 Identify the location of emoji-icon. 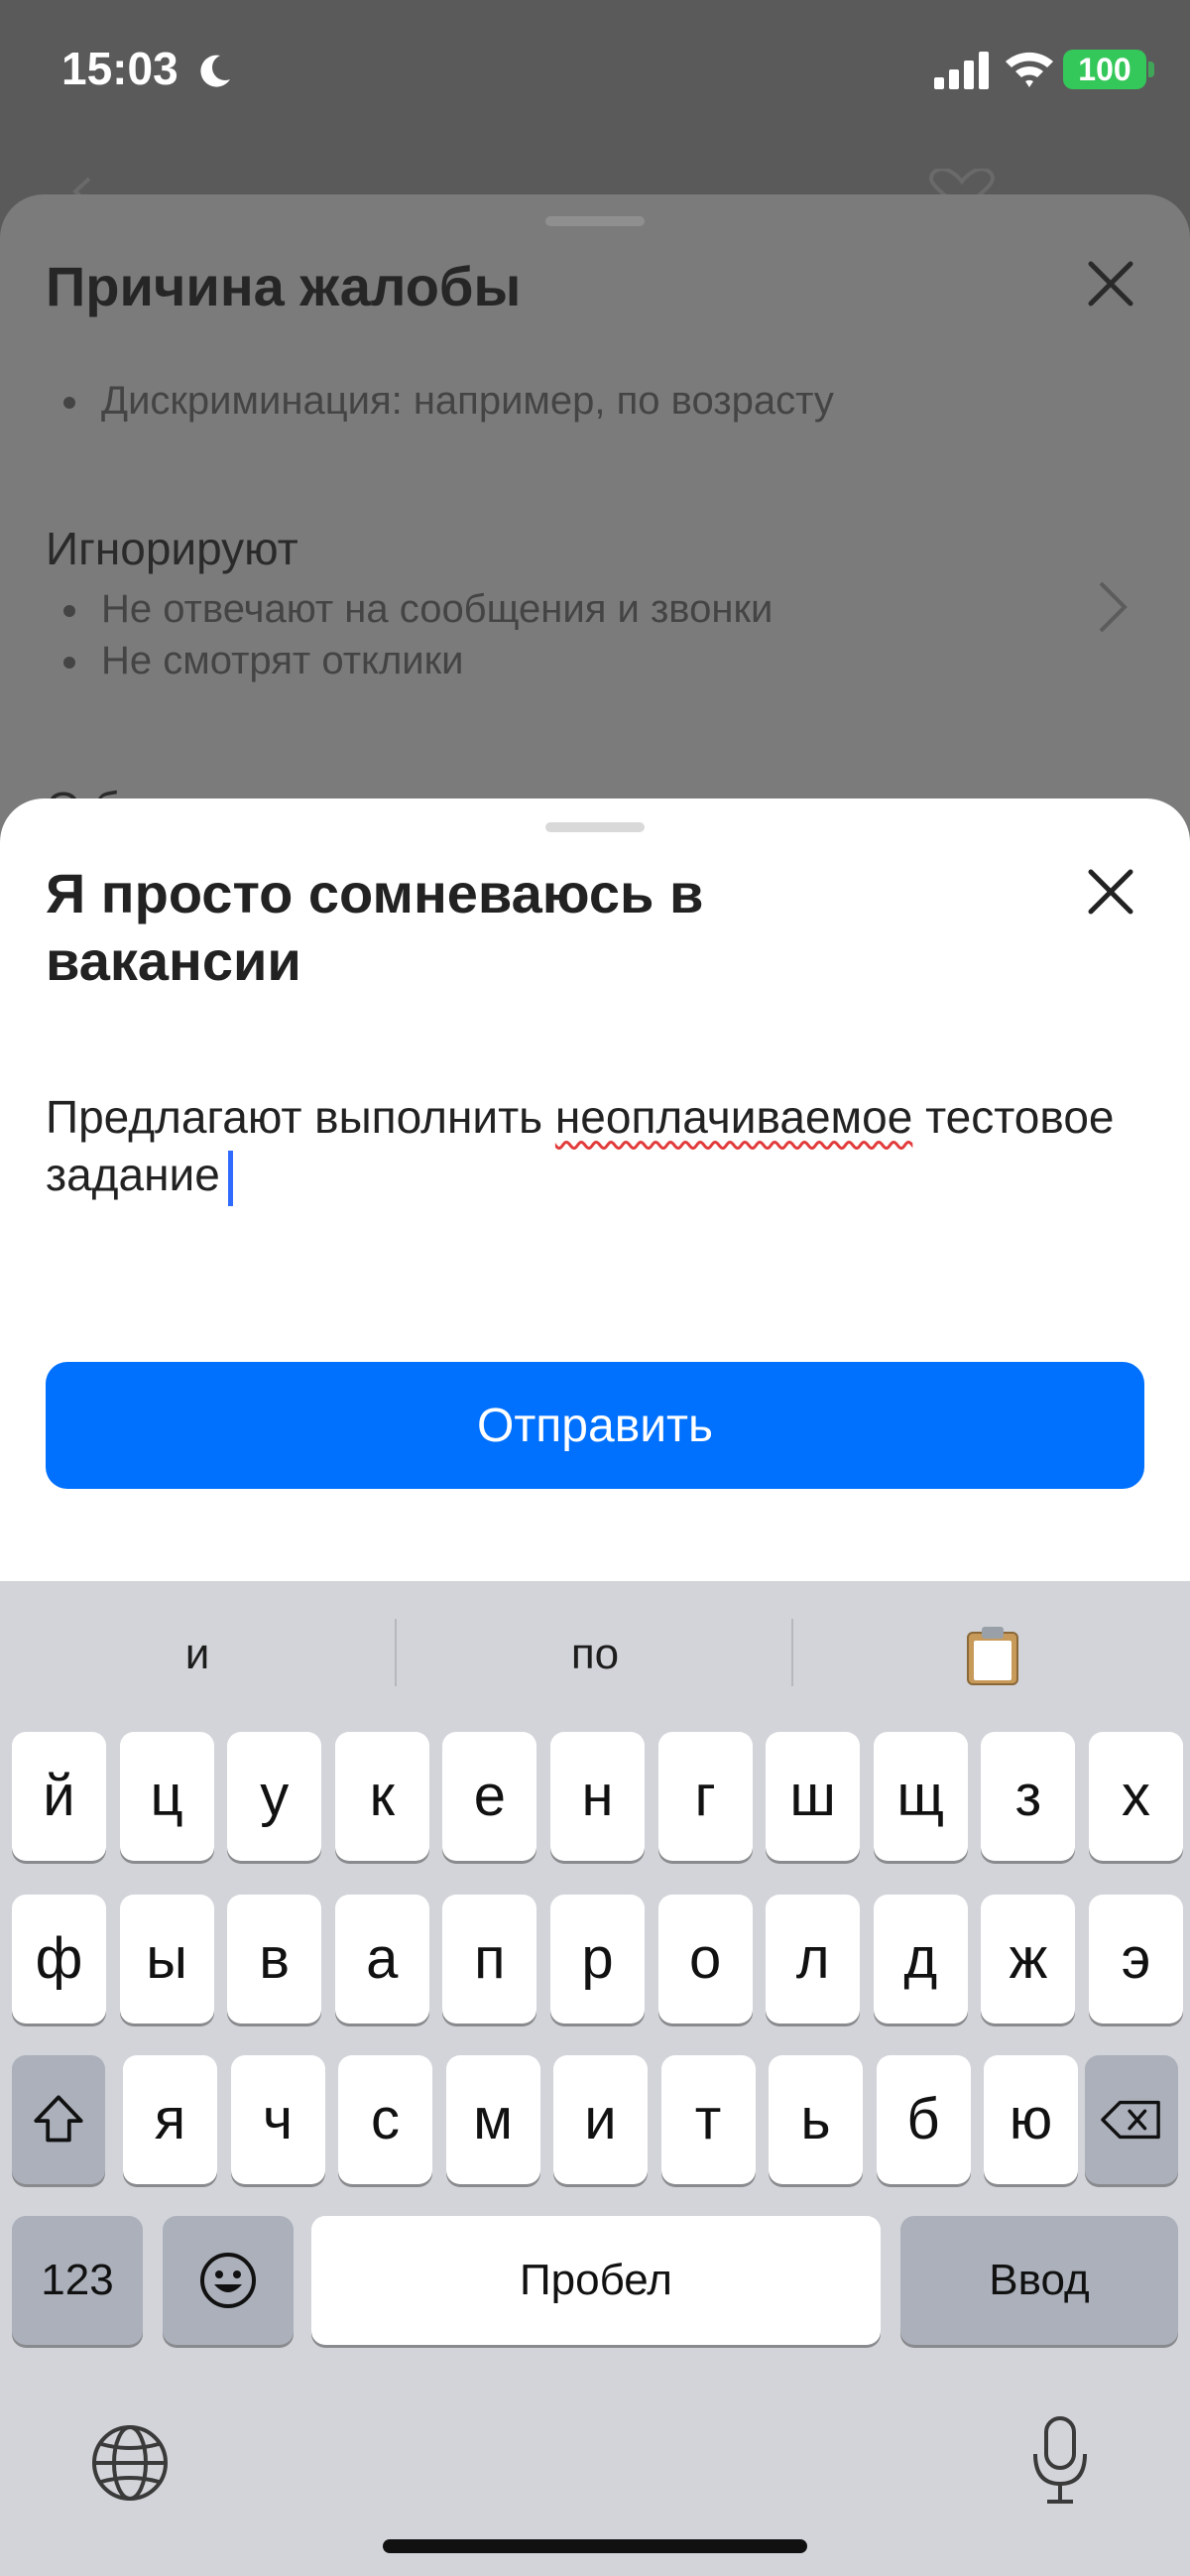
(228, 2280).